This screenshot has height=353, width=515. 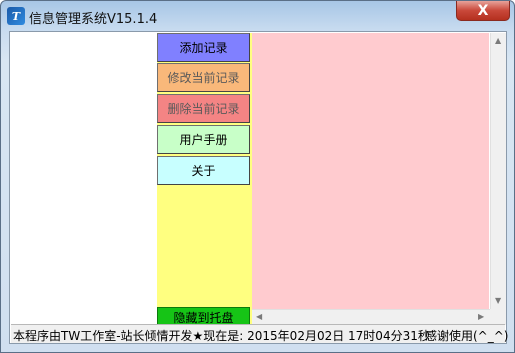 I want to click on close-button: X, so click(x=483, y=11).